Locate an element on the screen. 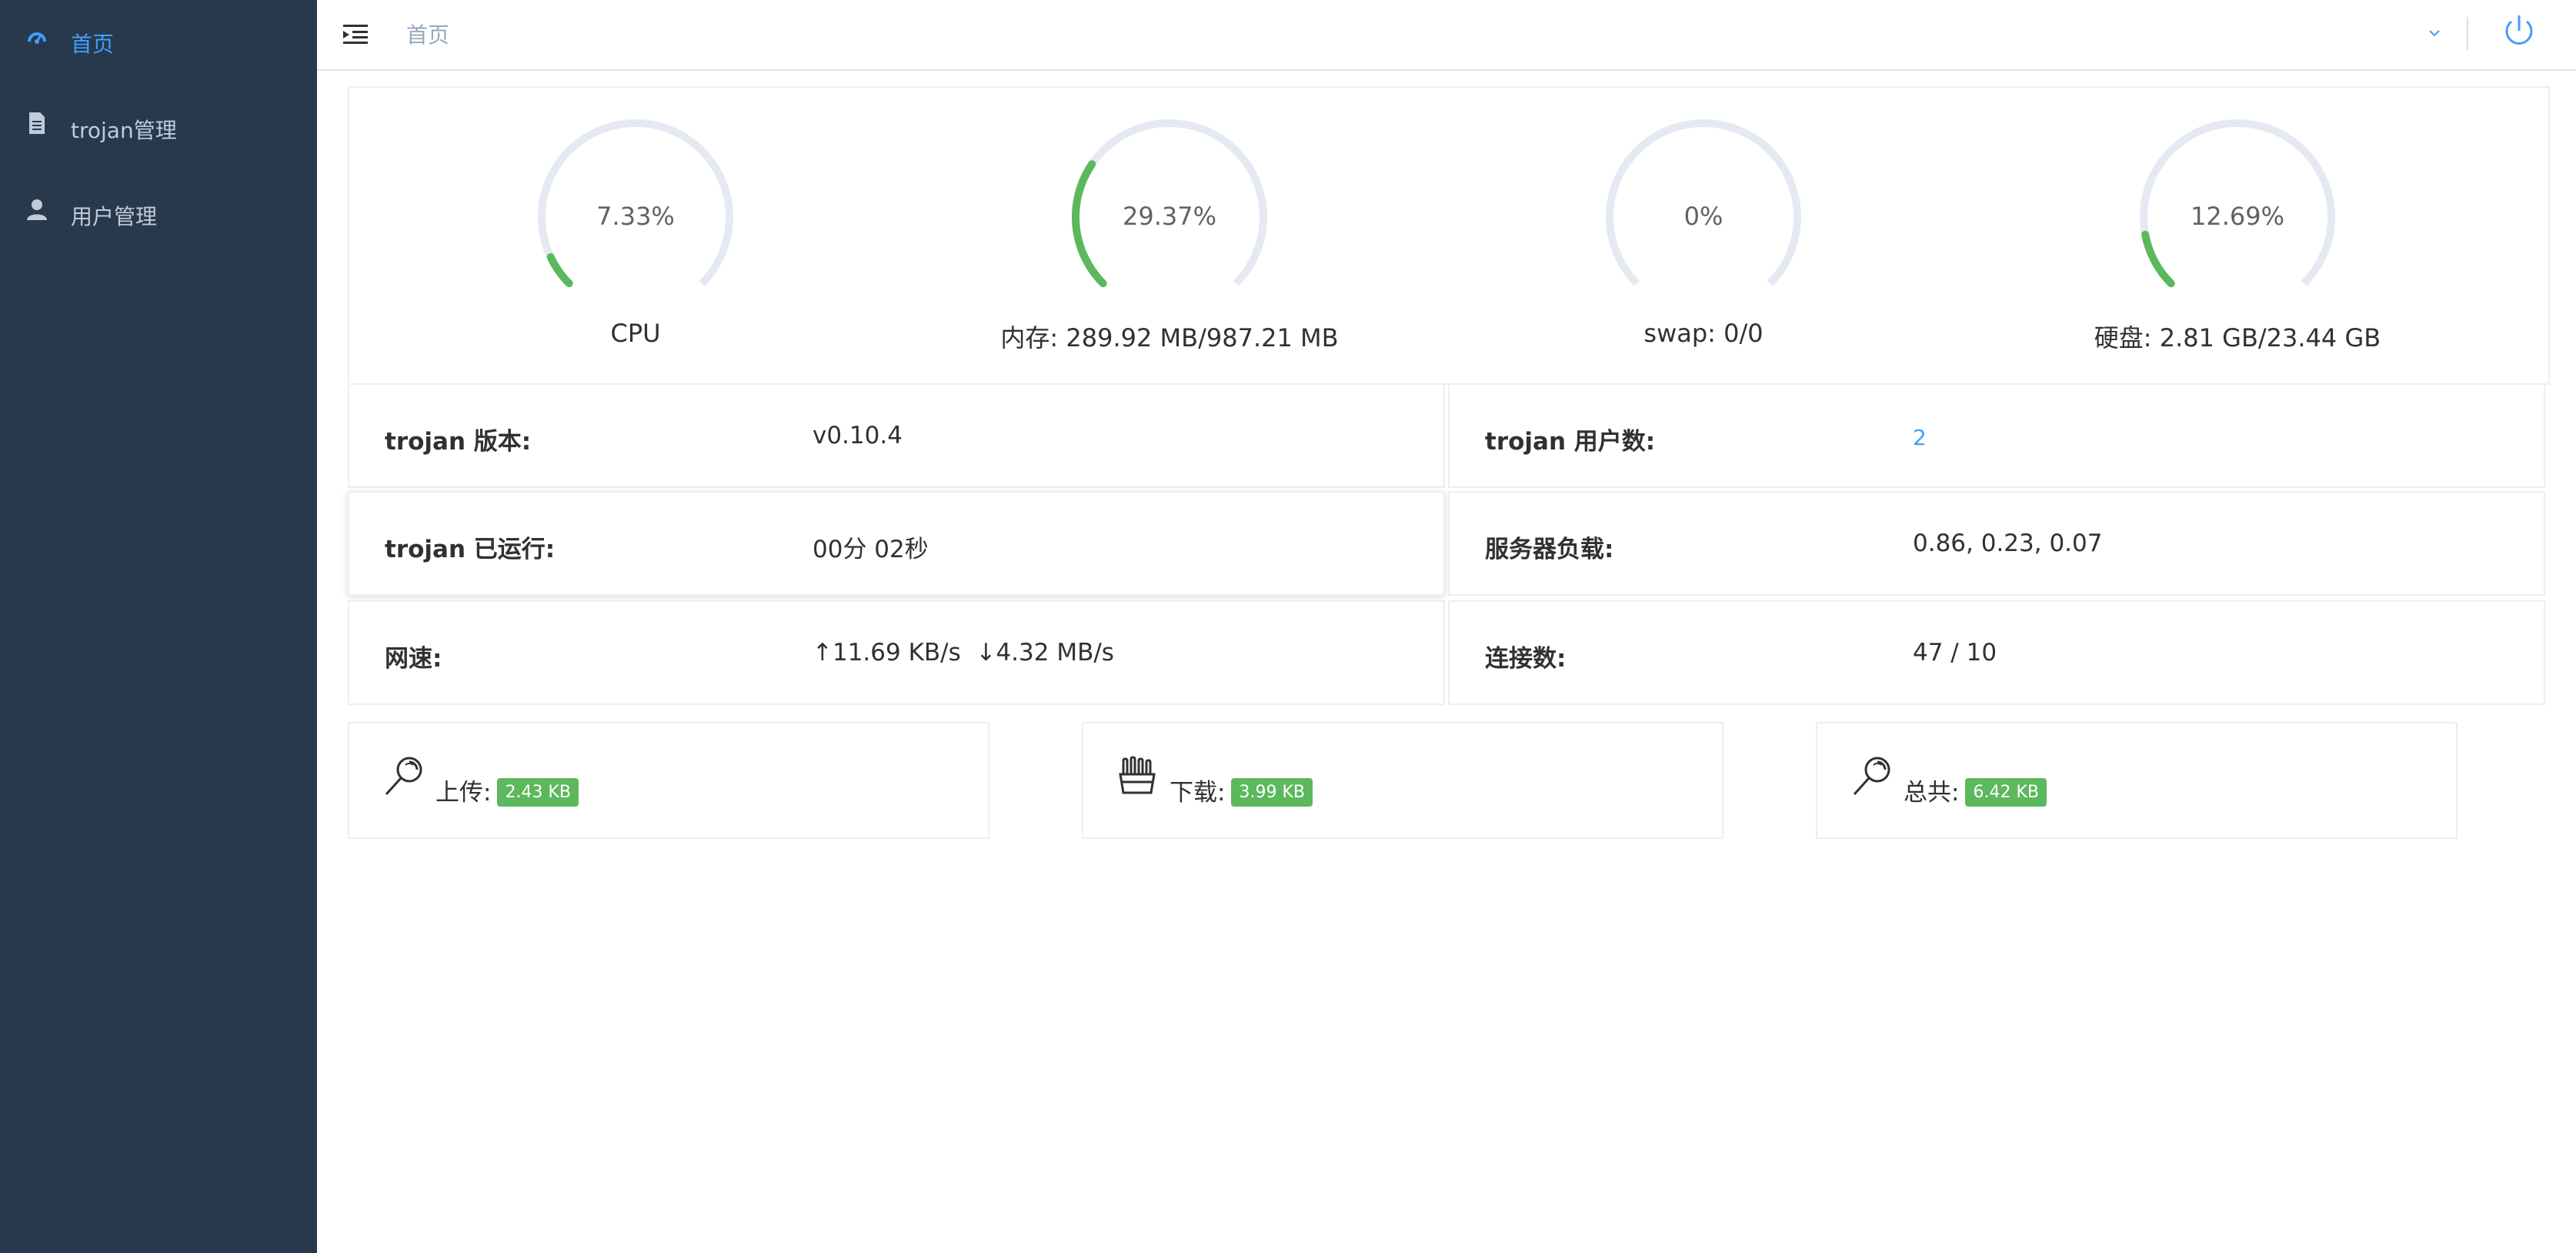 This screenshot has width=2576, height=1253. total-tag: 6.42 KB is located at coordinates (2006, 793).